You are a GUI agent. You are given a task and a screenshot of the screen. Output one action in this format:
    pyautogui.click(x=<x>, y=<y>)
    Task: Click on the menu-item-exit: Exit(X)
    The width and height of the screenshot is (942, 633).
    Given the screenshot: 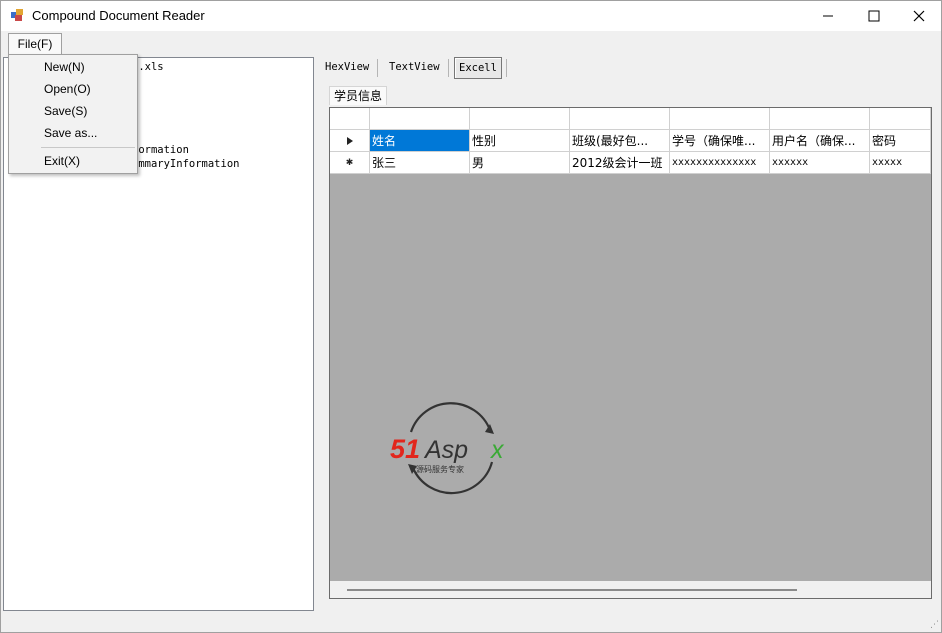 What is the action you would take?
    pyautogui.click(x=62, y=161)
    